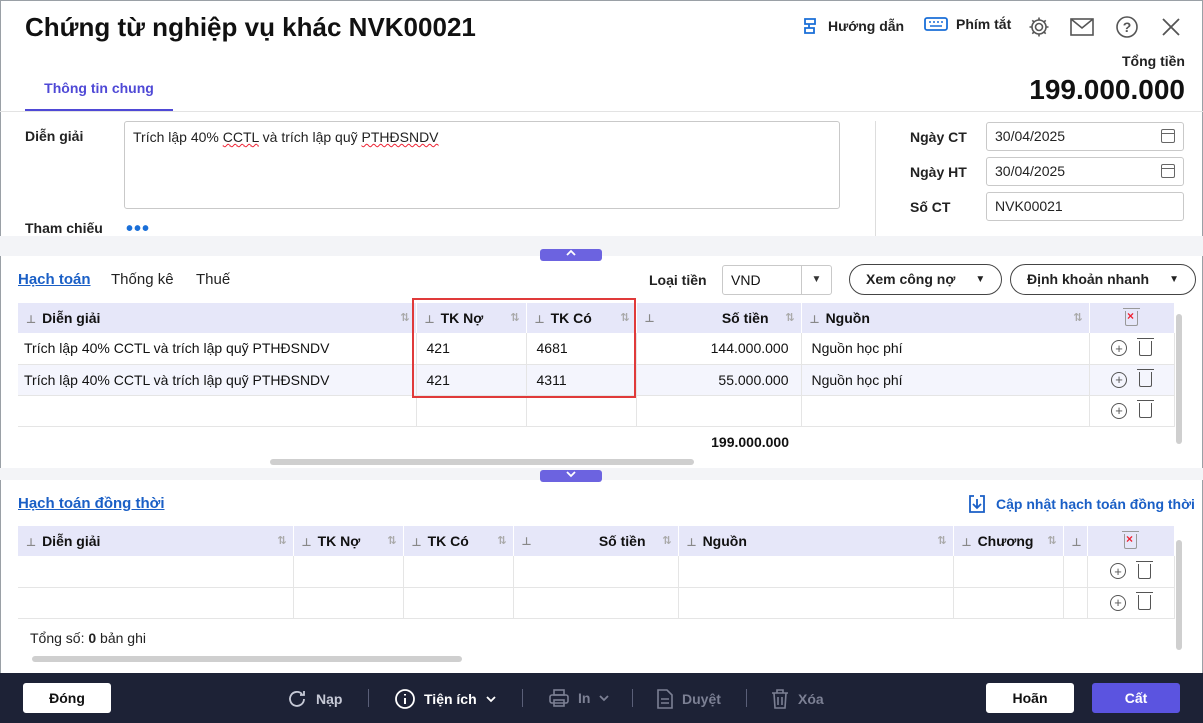  What do you see at coordinates (601, 111) in the screenshot?
I see `tab-divider` at bounding box center [601, 111].